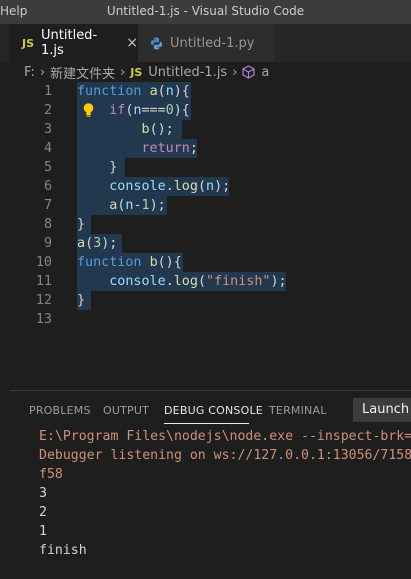 Image resolution: width=411 pixels, height=579 pixels. I want to click on tab-untitled-1-js: JS Untitled-1.js ×, so click(74, 43).